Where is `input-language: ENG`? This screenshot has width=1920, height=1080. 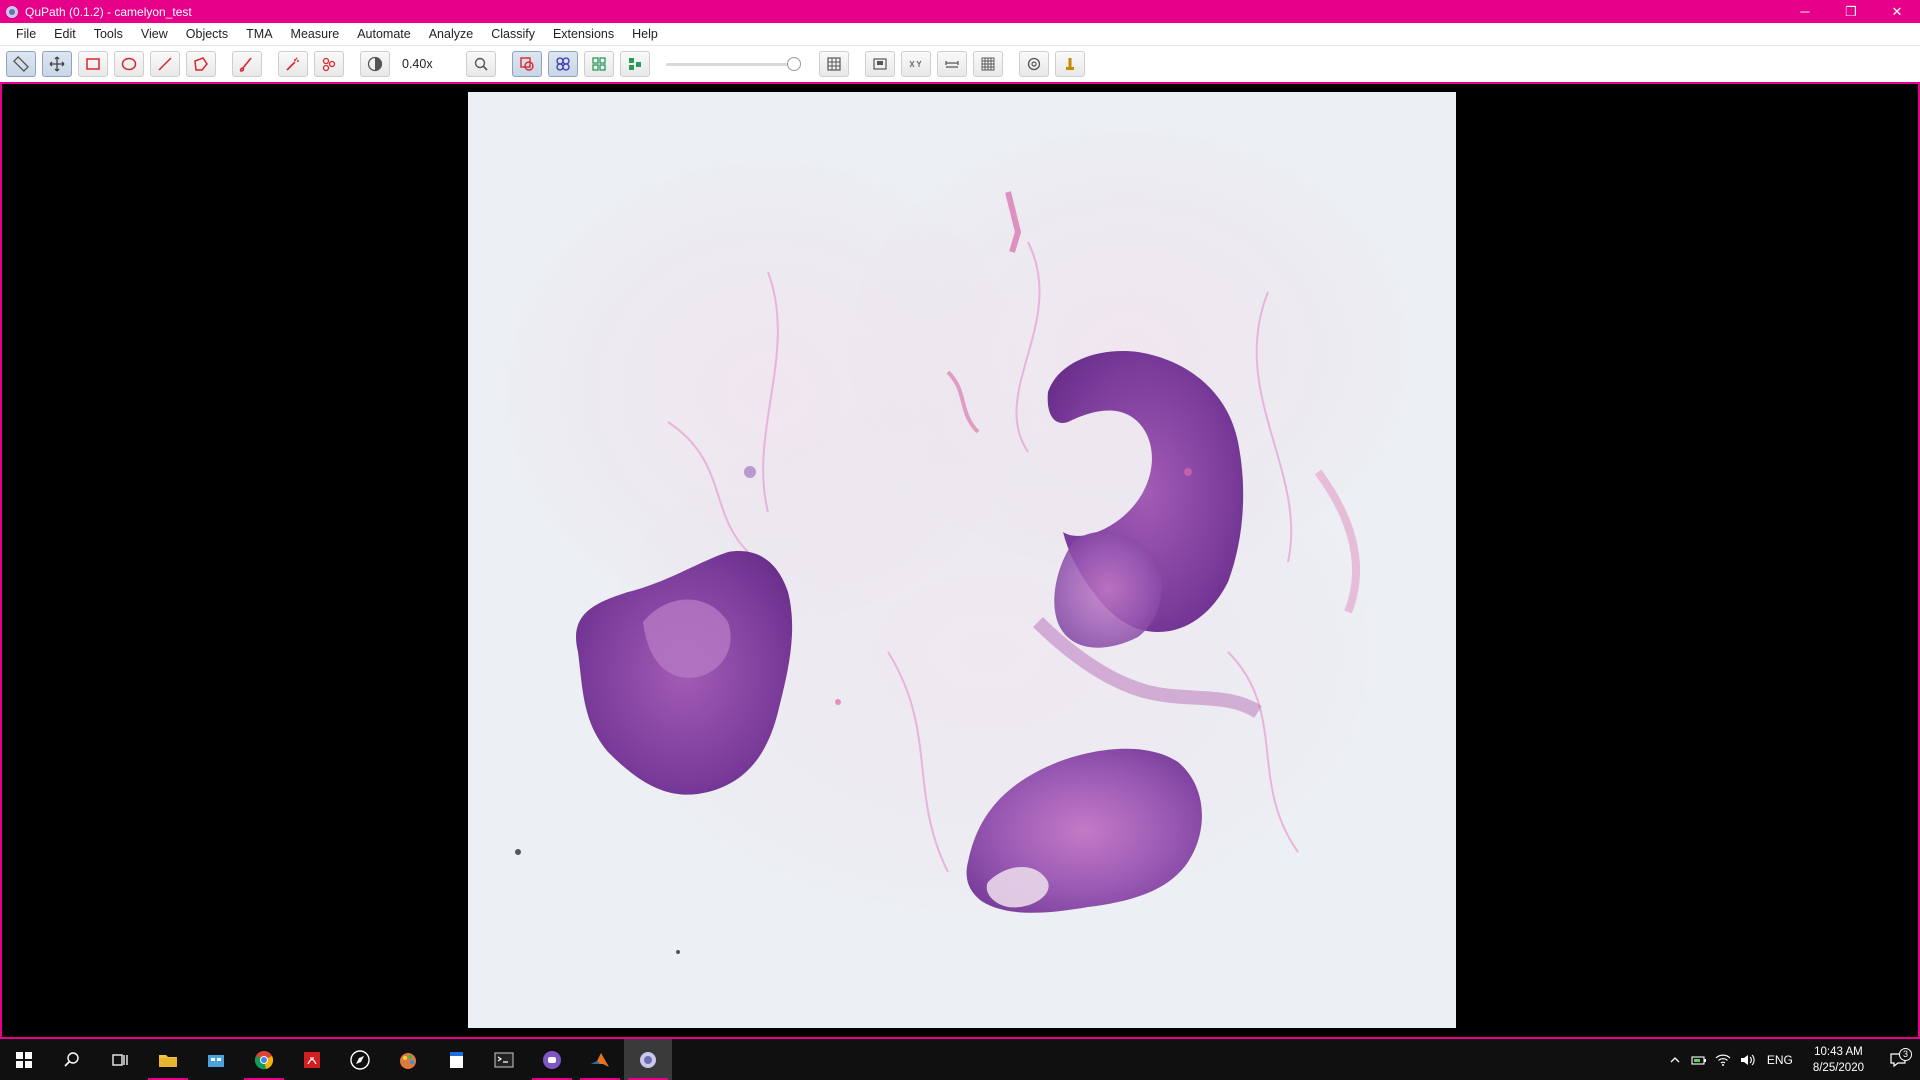 input-language: ENG is located at coordinates (1780, 1060).